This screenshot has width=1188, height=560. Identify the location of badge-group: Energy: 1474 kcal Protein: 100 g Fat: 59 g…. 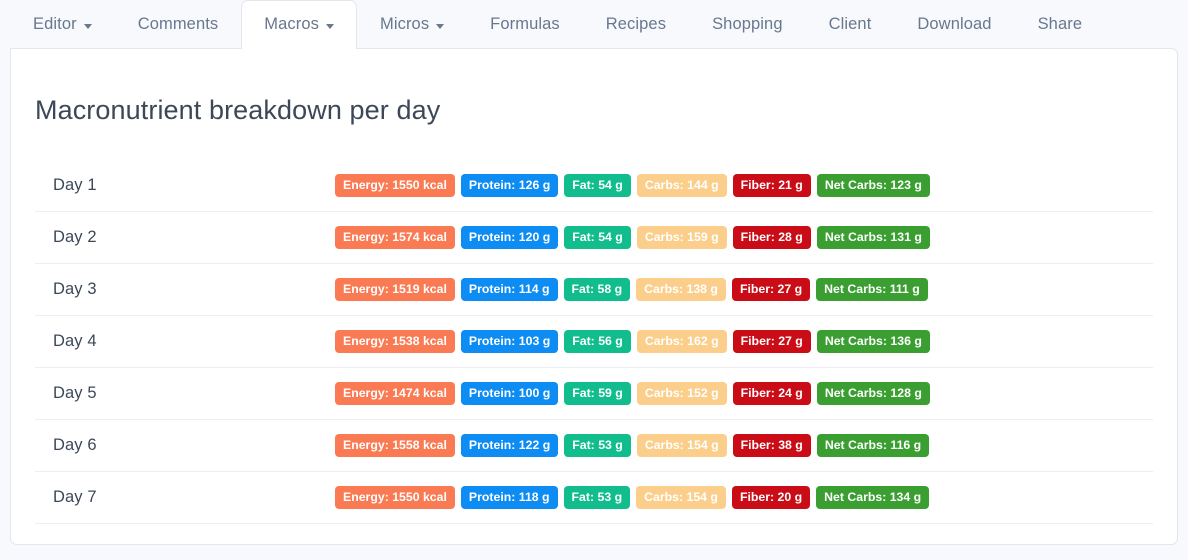
(761, 393).